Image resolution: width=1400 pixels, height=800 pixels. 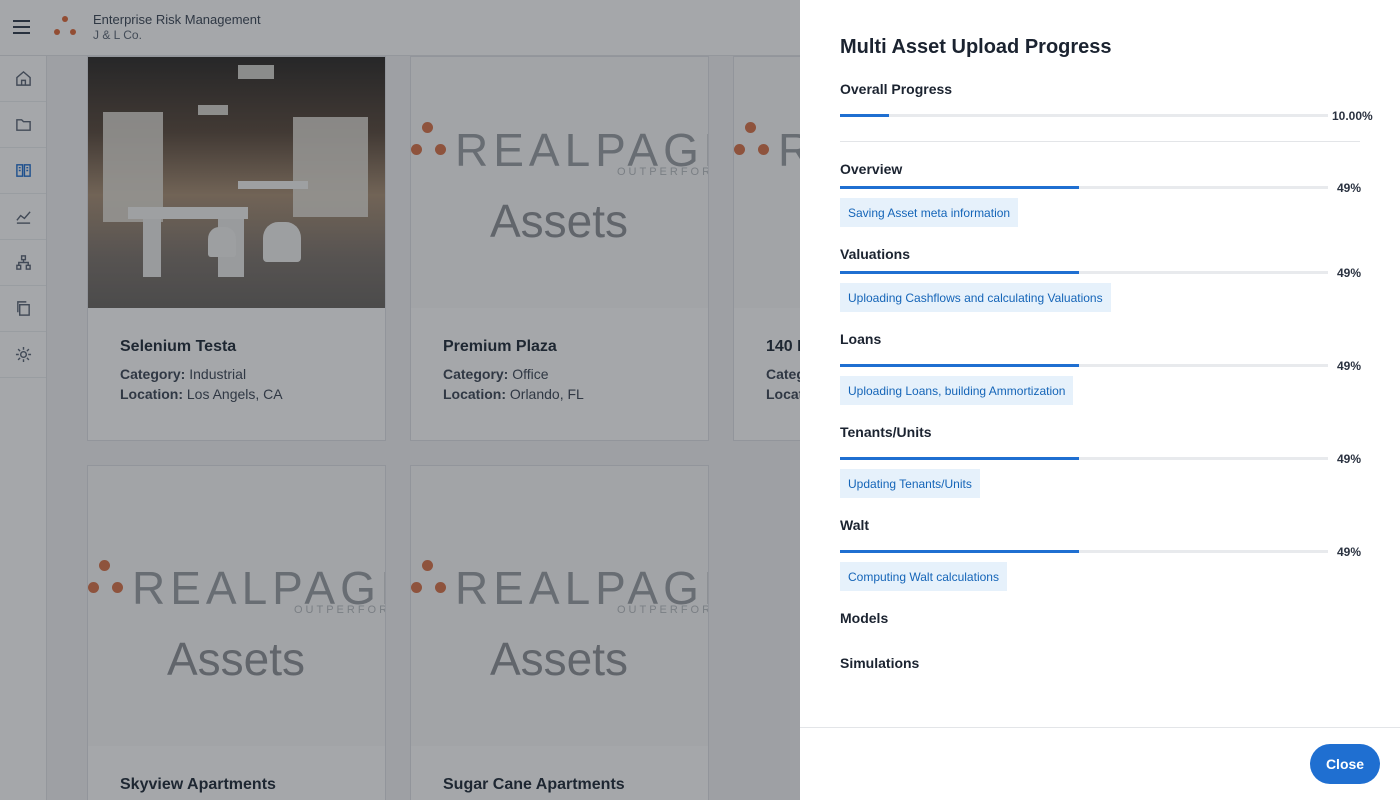 I want to click on section-walt-progress-bar, so click(x=1084, y=551).